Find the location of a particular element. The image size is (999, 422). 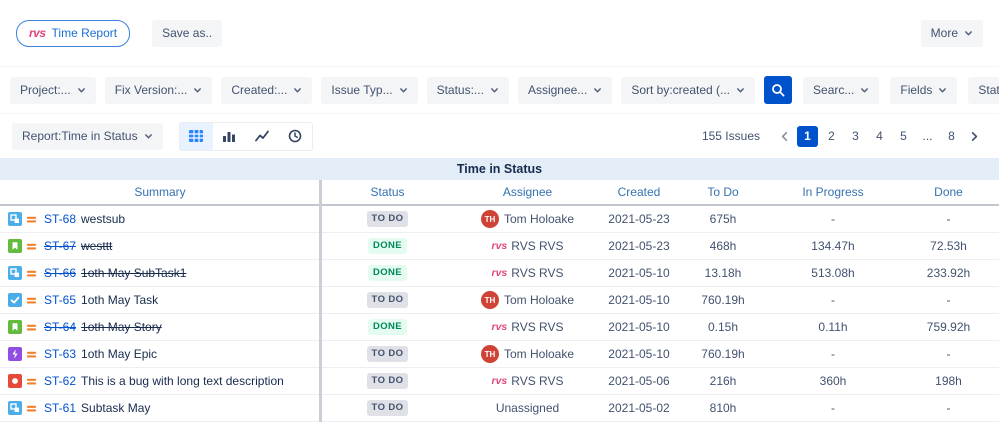

table-title: Time in Status is located at coordinates (499, 169).